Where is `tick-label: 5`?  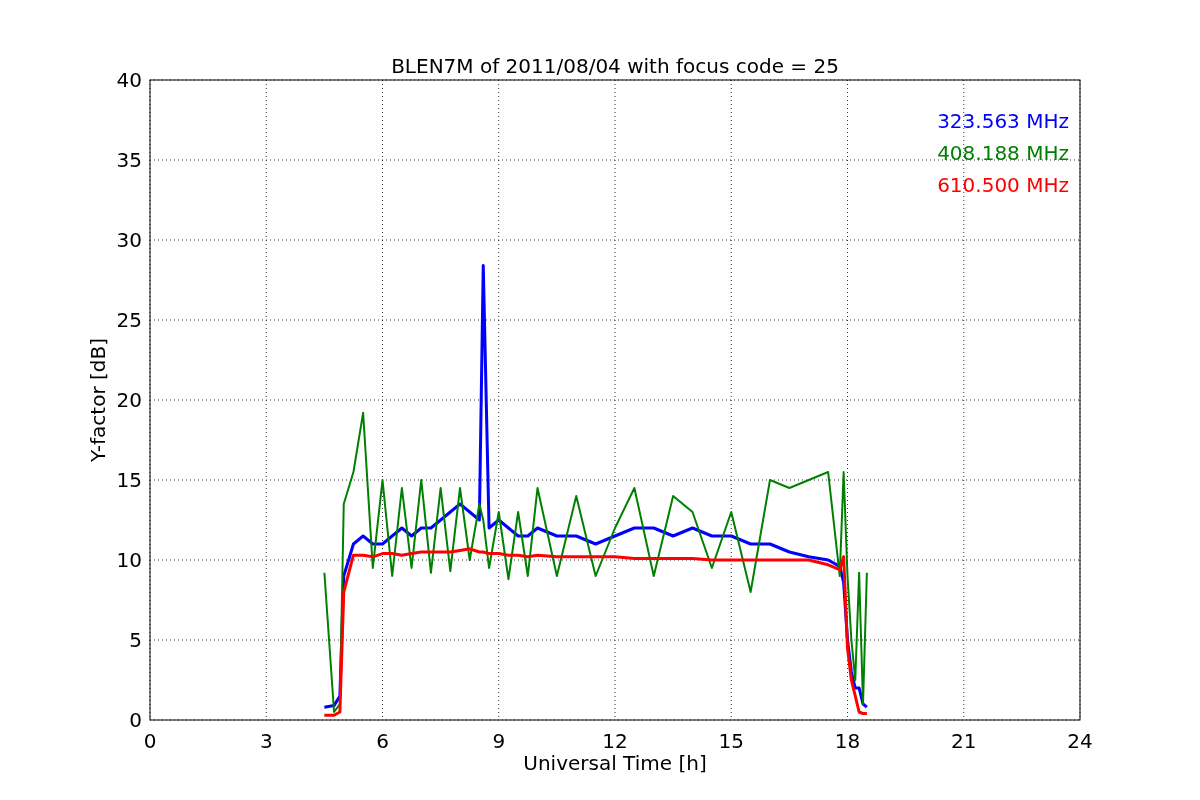
tick-label: 5 is located at coordinates (135, 640).